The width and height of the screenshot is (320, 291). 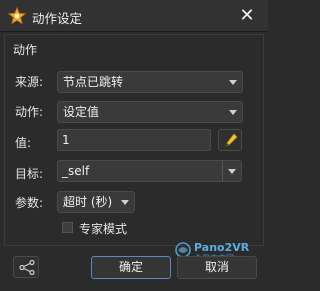 I want to click on param-label: 参数:, so click(x=29, y=203).